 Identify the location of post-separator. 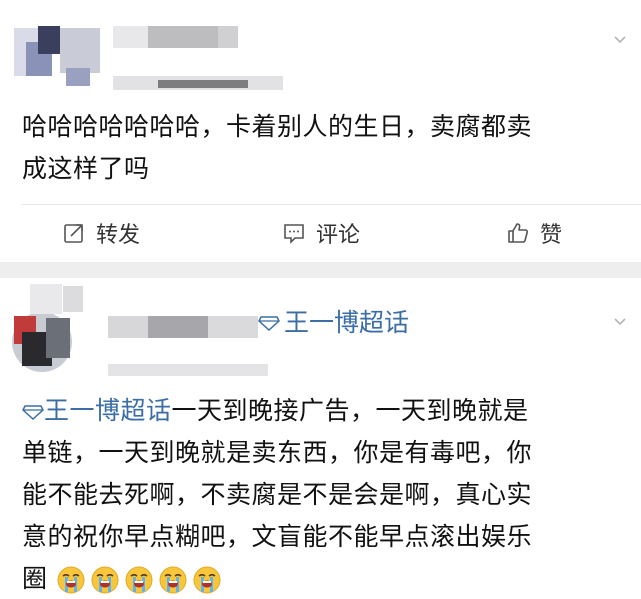
(320, 270).